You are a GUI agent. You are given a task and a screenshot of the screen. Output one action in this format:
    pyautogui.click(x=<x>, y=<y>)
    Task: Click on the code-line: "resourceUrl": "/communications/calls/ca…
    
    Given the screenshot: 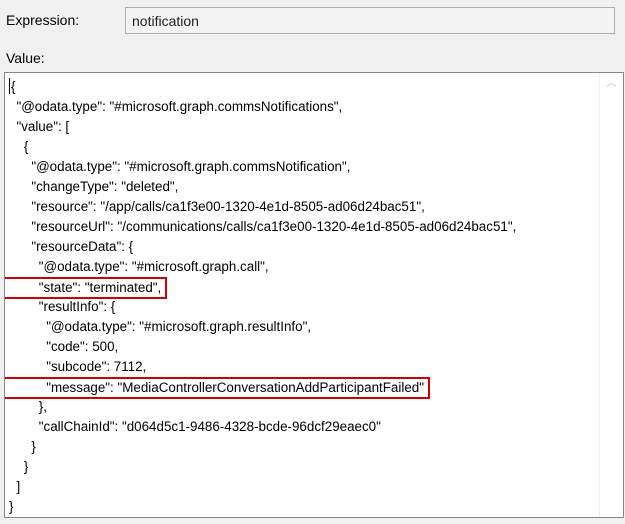 What is the action you would take?
    pyautogui.click(x=263, y=226)
    